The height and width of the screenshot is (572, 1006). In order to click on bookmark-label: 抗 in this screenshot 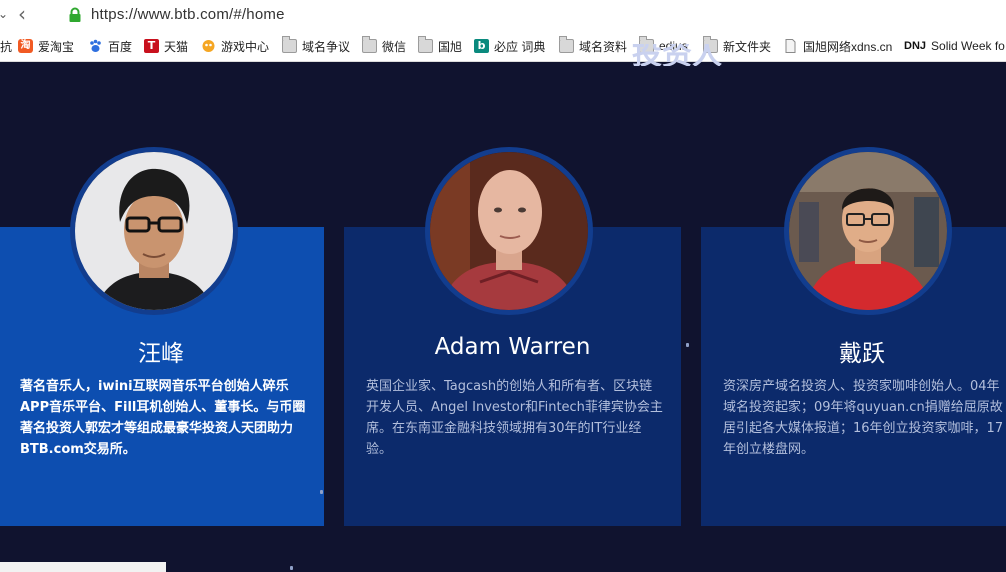, I will do `click(6, 46)`.